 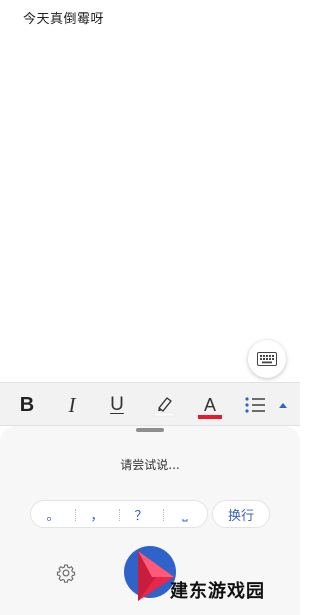 I want to click on highlight-button, so click(x=164, y=405).